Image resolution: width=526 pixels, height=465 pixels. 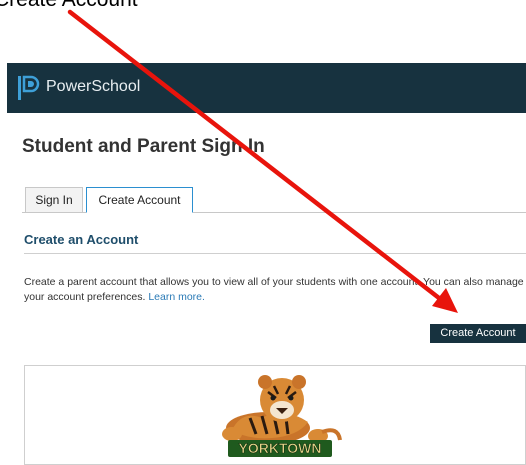 I want to click on brand-name: PowerSchool, so click(x=93, y=86).